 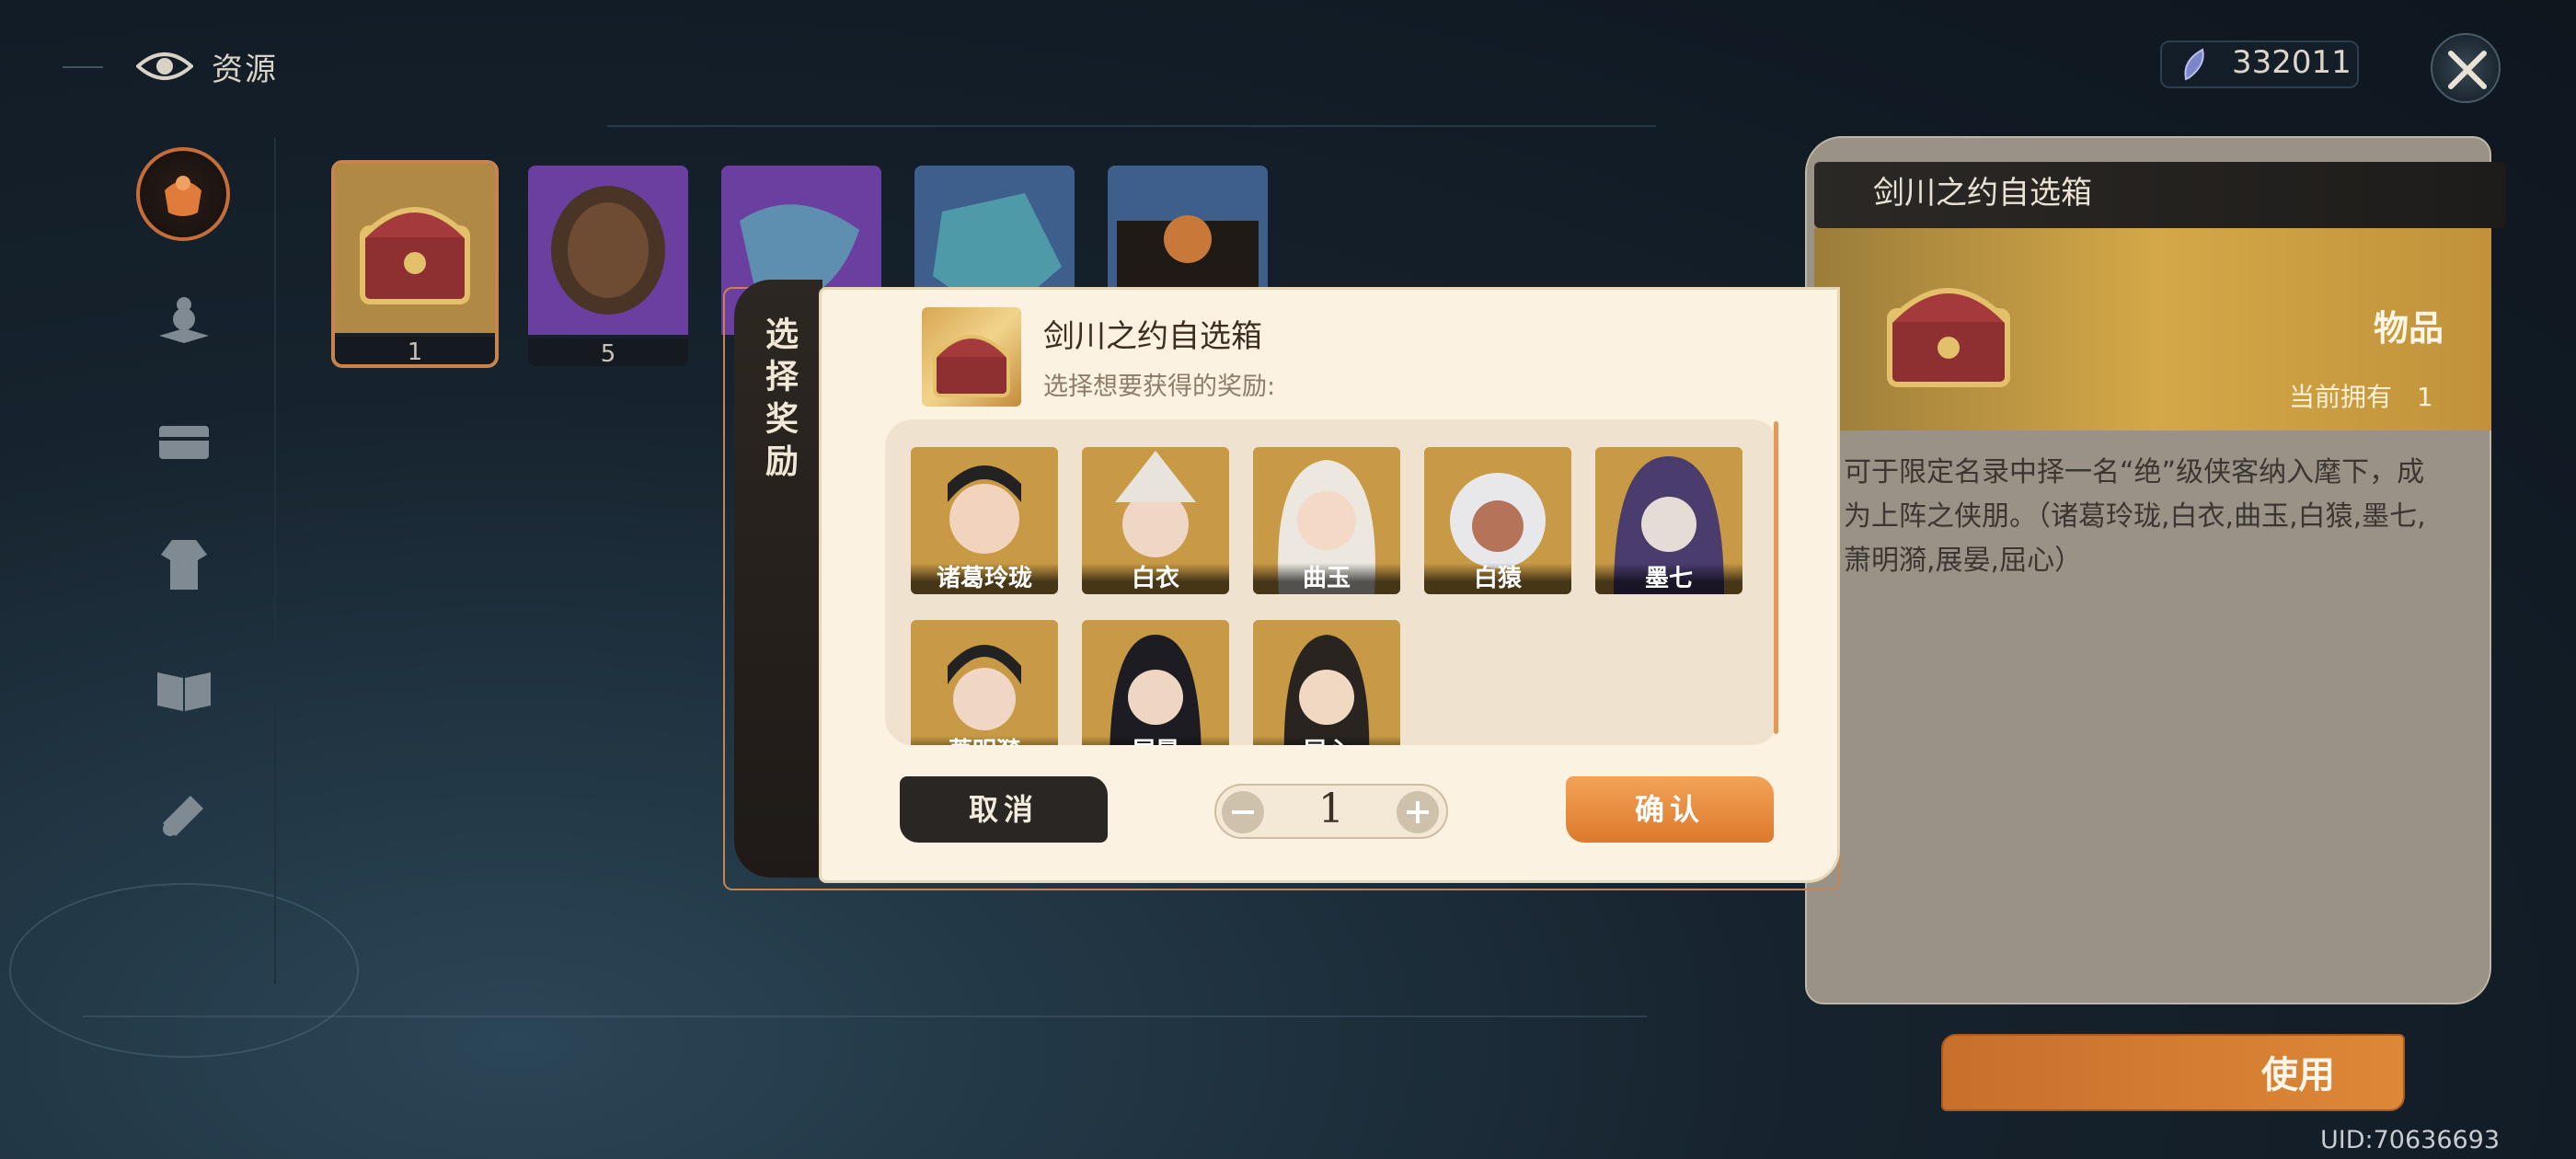 What do you see at coordinates (83, 67) in the screenshot?
I see `header-dash` at bounding box center [83, 67].